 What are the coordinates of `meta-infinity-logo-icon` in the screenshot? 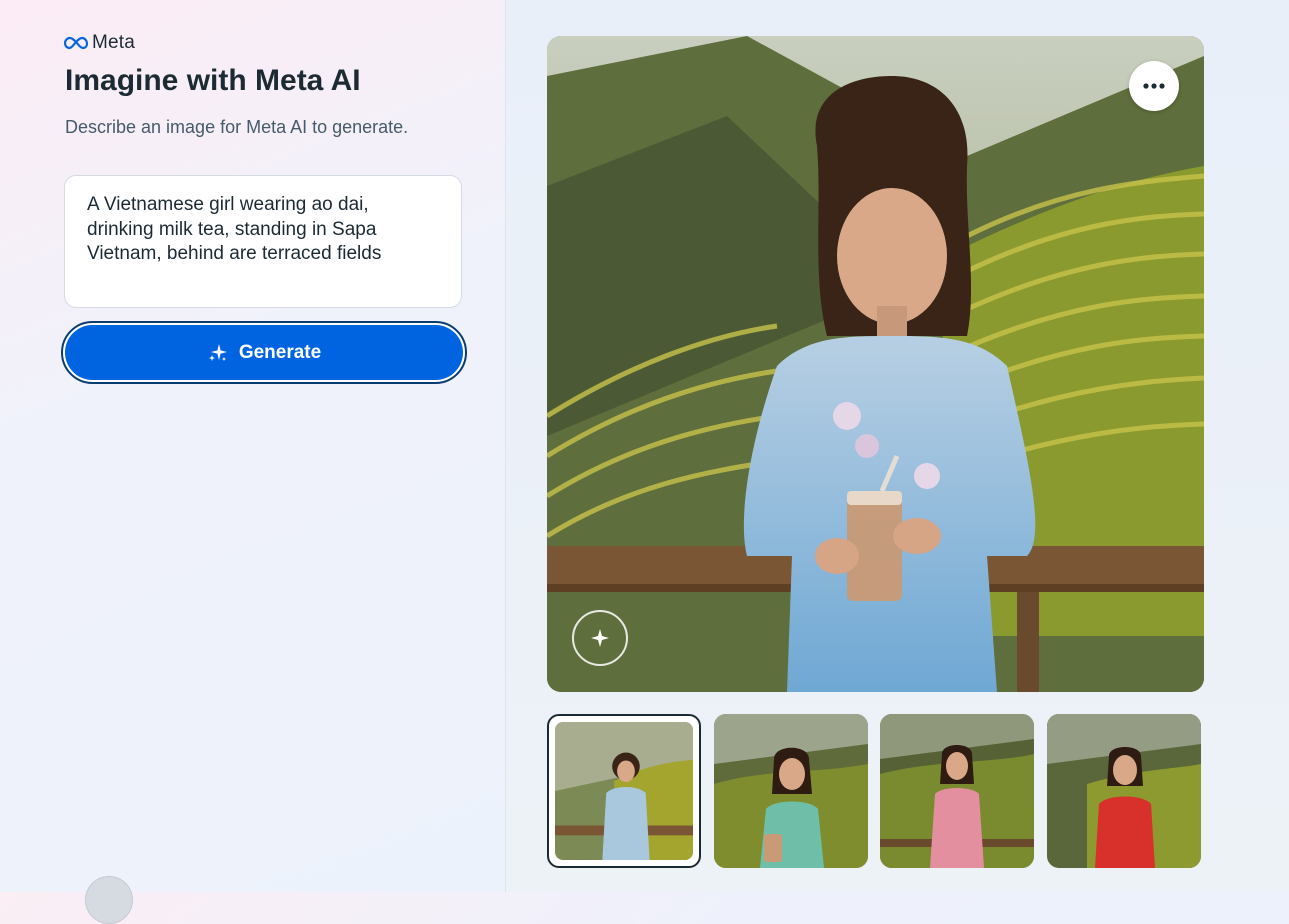 It's located at (76, 43).